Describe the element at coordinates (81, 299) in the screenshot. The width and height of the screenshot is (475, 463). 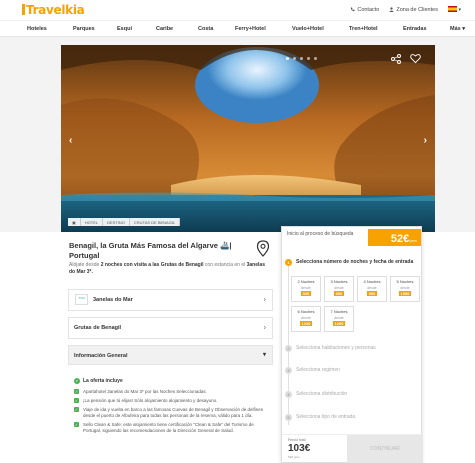
I see `hotel-logo: TYM` at that location.